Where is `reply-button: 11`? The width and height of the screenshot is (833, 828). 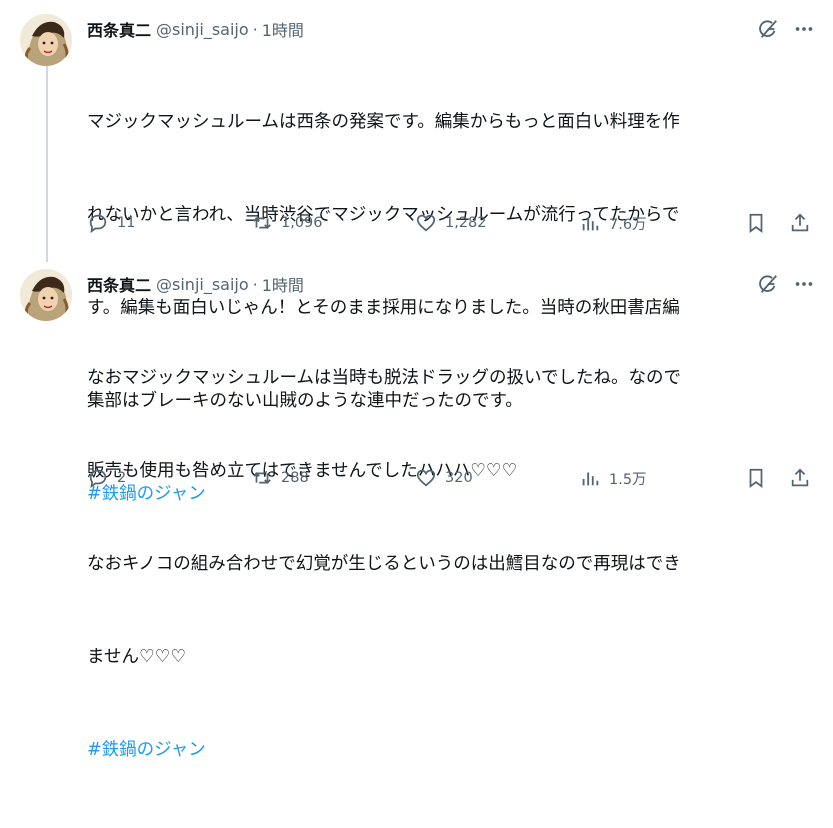 reply-button: 11 is located at coordinates (111, 223).